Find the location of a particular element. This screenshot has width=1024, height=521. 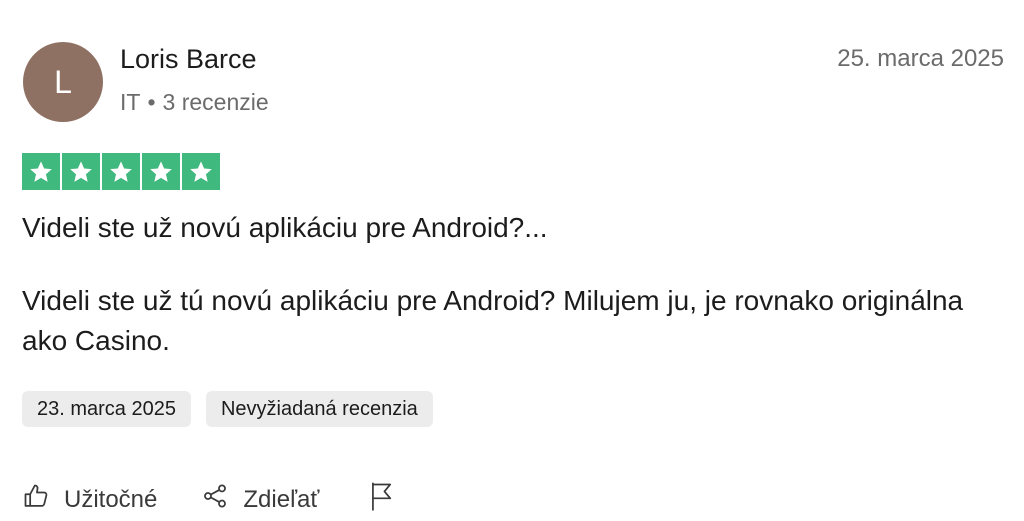

useful-label: Užitočné is located at coordinates (111, 499).